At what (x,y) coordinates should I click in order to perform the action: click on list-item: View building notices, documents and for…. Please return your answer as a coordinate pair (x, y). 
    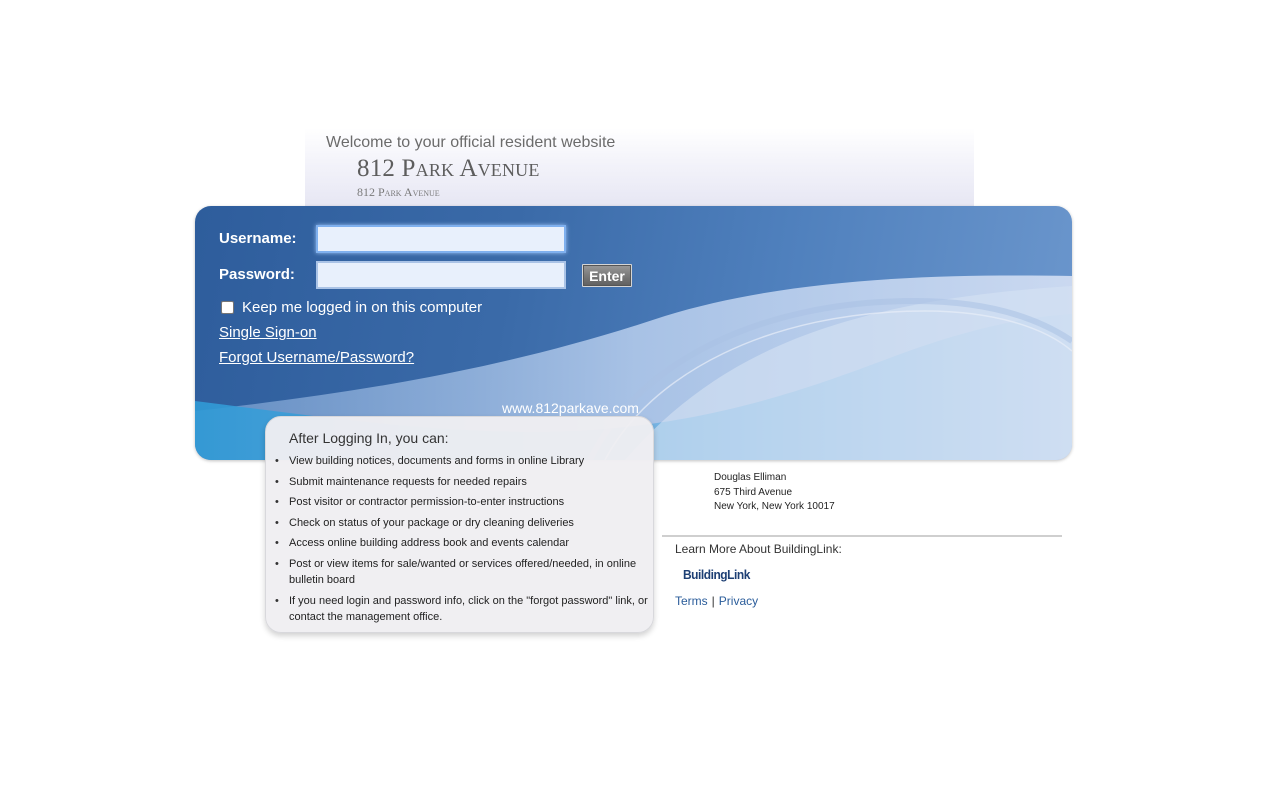
    Looking at the image, I should click on (463, 461).